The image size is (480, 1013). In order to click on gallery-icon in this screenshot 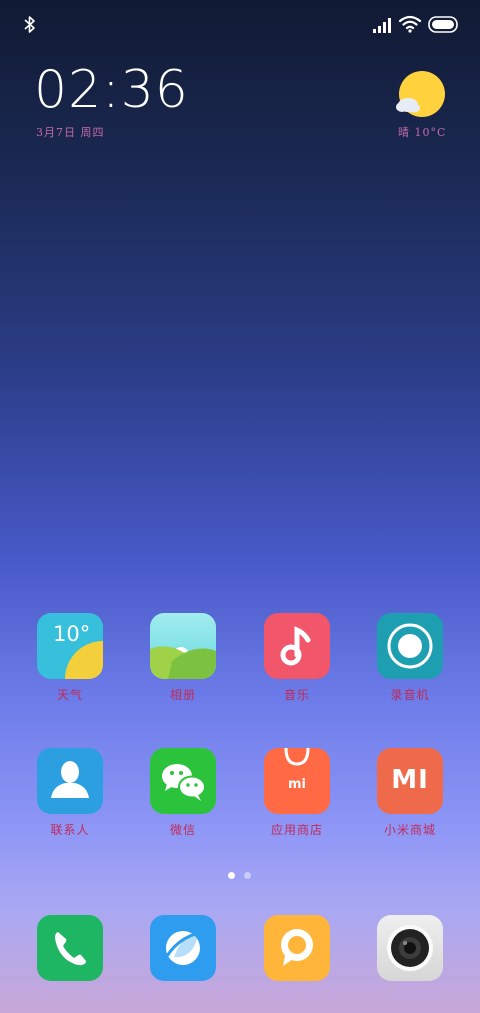, I will do `click(183, 646)`.